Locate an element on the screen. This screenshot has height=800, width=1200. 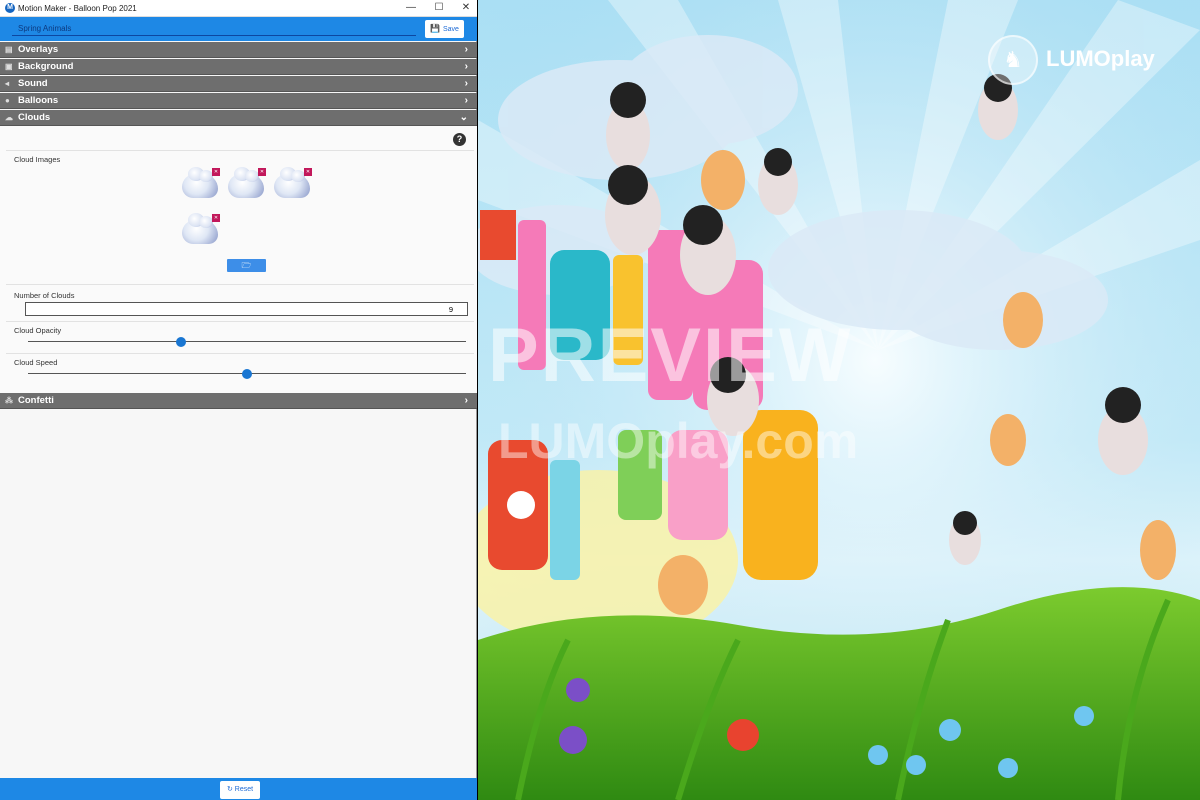
chevron-down-icon: ⌄ is located at coordinates (463, 117).